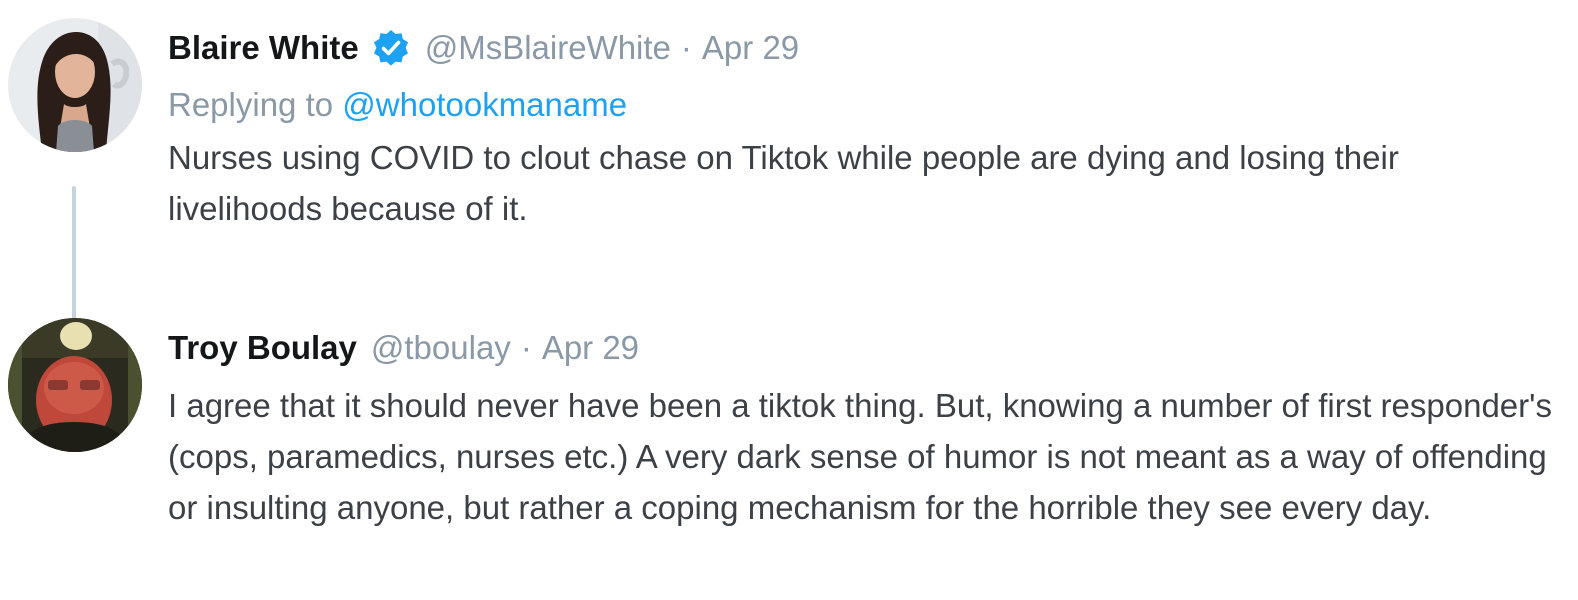 The width and height of the screenshot is (1578, 600). What do you see at coordinates (858, 48) in the screenshot?
I see `tweet-header: Blaire White @MsBlaireWhite · Apr 29` at bounding box center [858, 48].